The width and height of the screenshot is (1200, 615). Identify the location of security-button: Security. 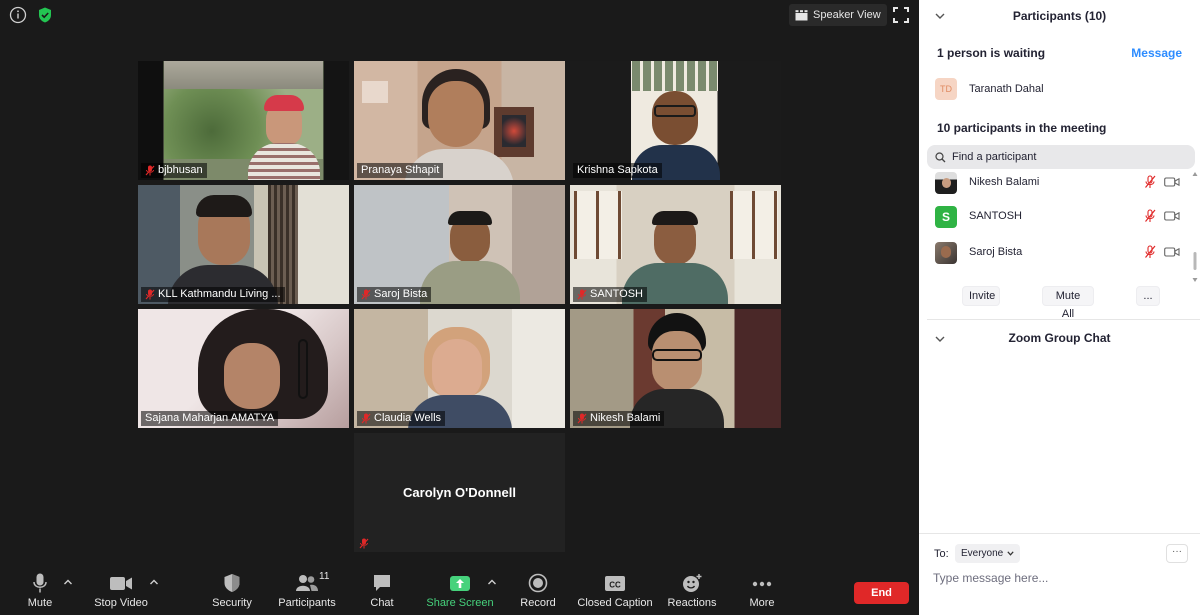
(232, 591).